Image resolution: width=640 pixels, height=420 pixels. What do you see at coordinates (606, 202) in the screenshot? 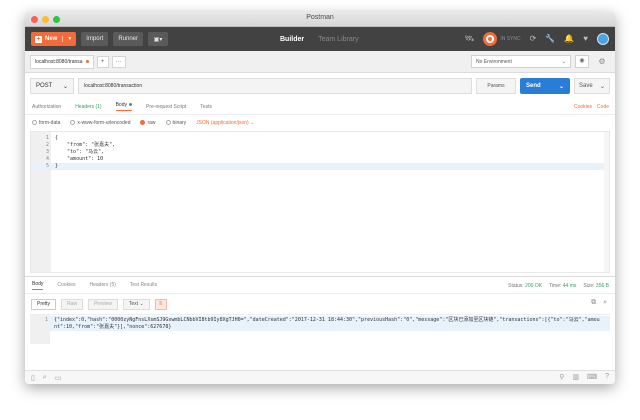
I see `editor-scrollbar` at bounding box center [606, 202].